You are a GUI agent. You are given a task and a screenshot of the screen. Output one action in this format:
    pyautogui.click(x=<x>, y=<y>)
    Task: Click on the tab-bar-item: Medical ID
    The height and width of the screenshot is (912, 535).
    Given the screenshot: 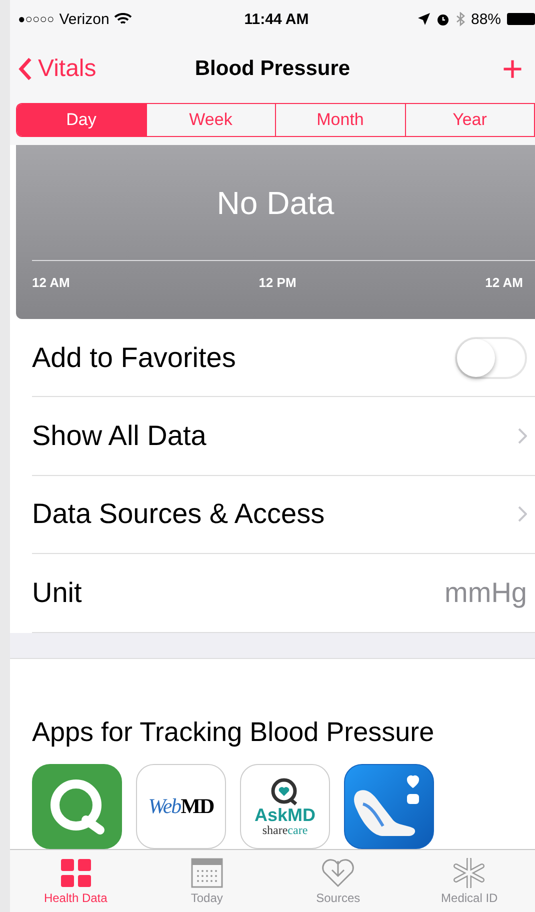 What is the action you would take?
    pyautogui.click(x=469, y=881)
    